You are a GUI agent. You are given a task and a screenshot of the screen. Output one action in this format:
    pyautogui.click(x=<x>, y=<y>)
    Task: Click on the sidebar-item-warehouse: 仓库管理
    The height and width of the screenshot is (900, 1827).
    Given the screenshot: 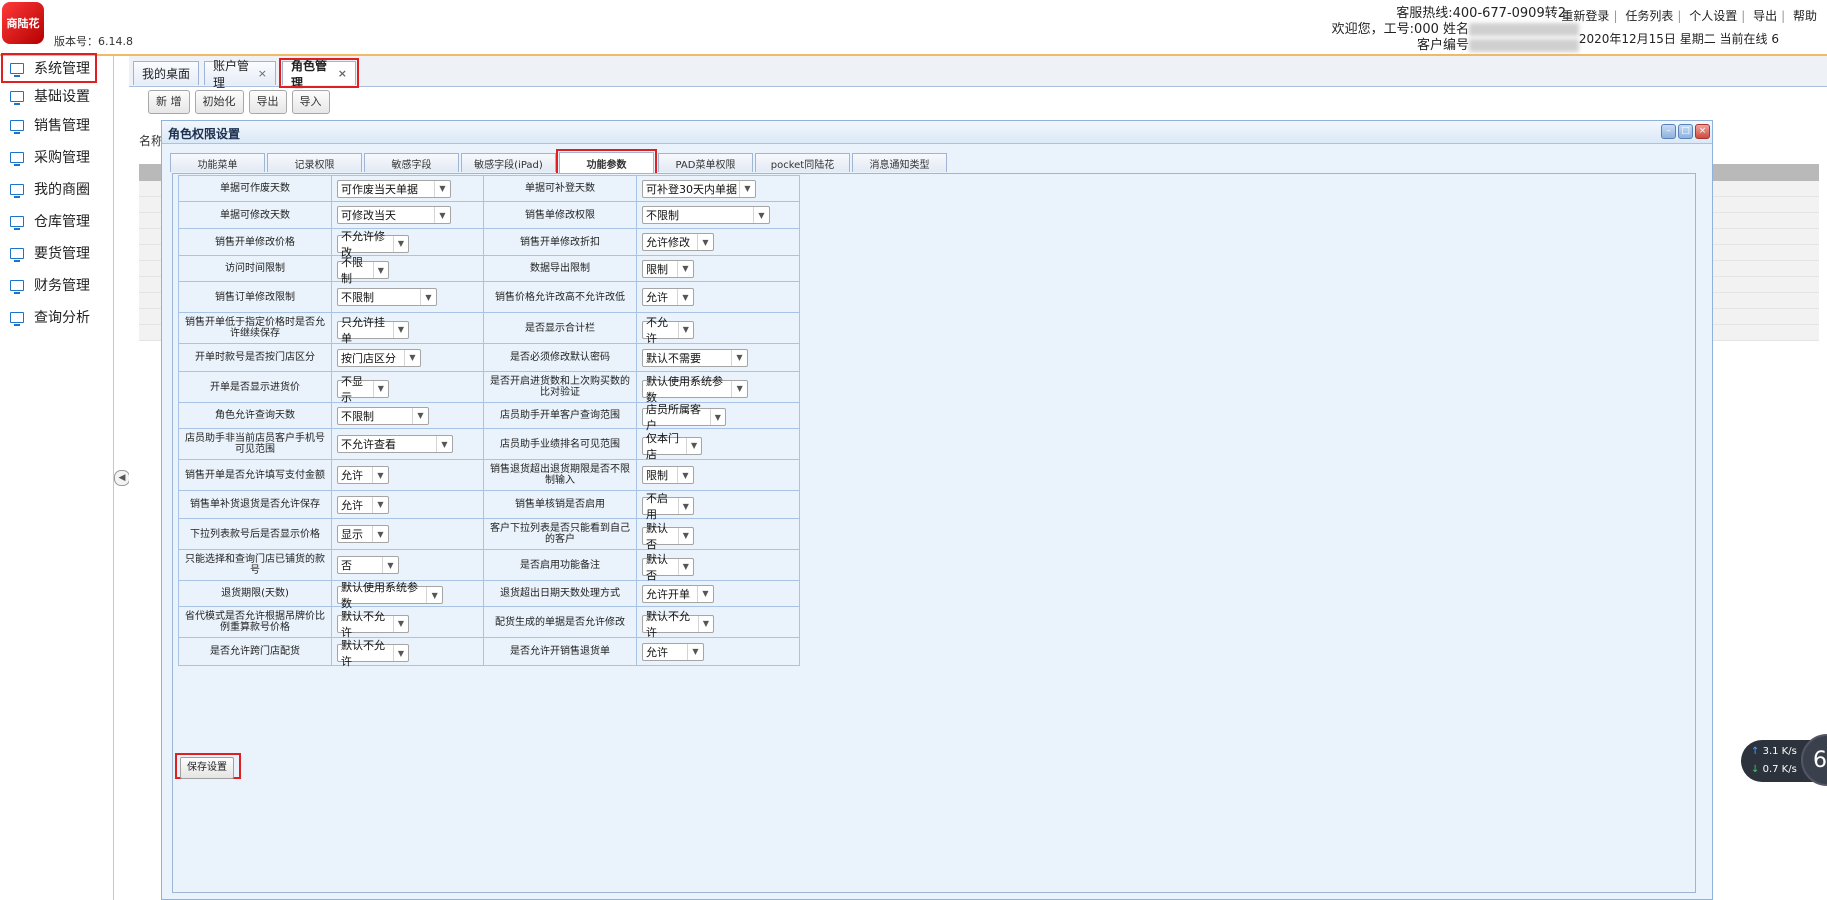 What is the action you would take?
    pyautogui.click(x=49, y=221)
    